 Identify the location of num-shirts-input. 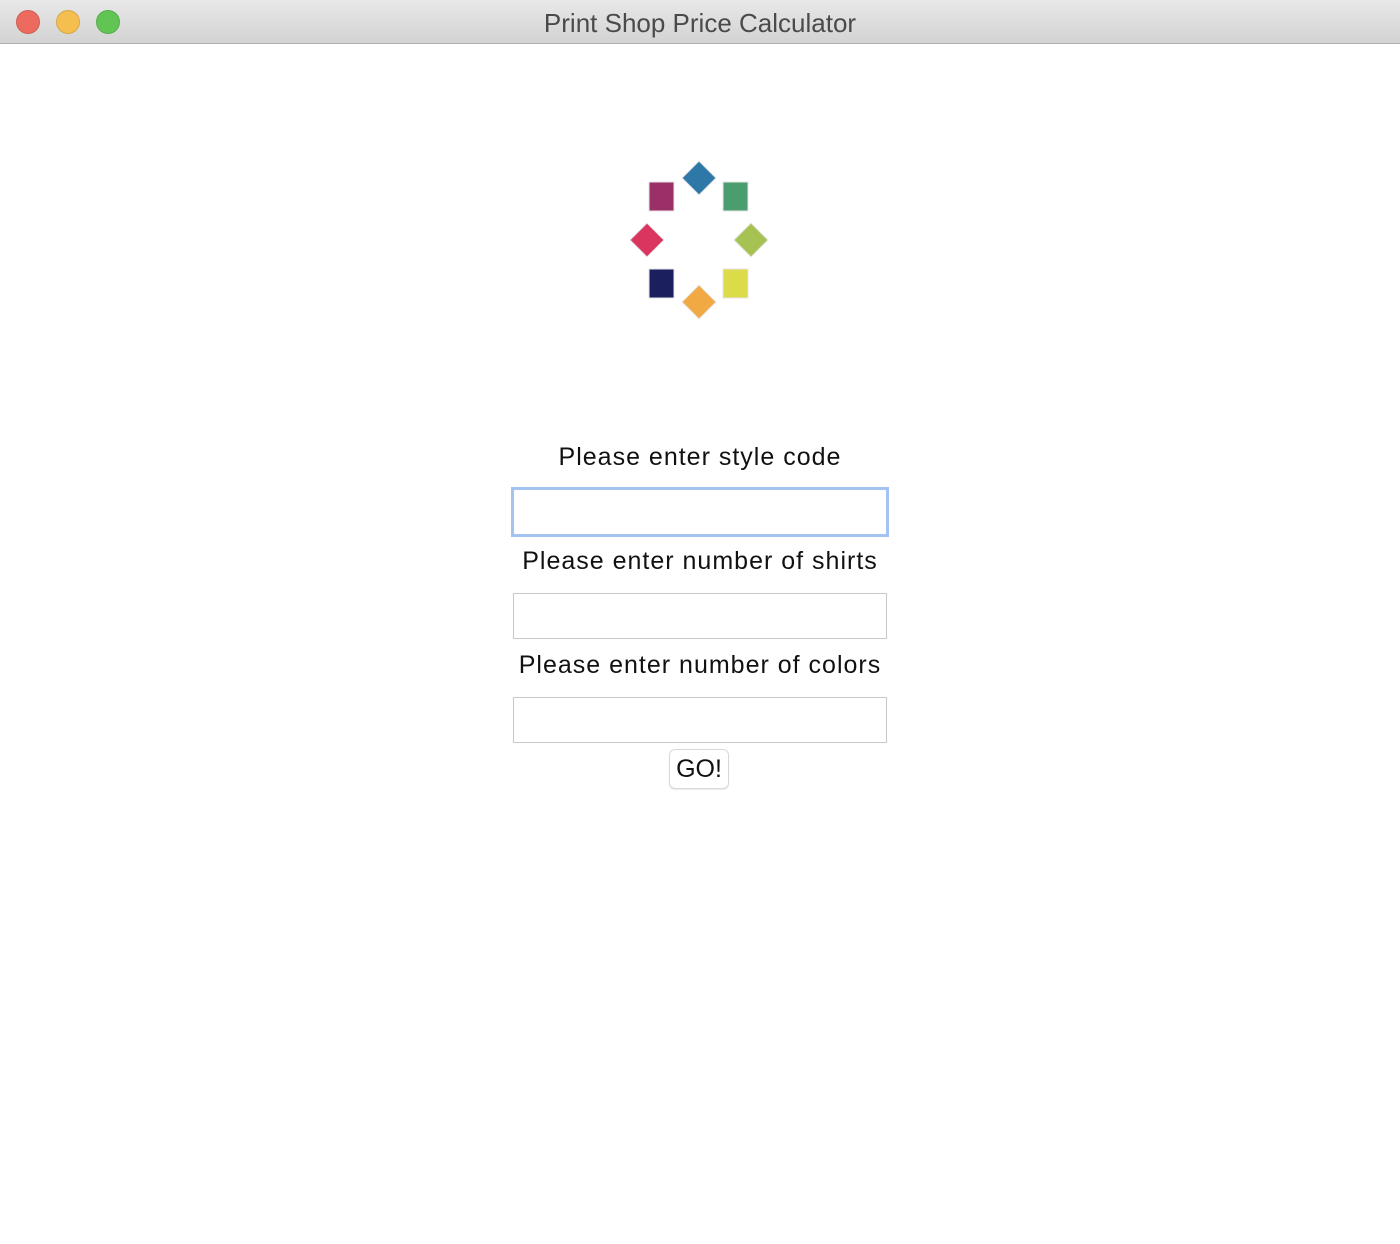
(700, 616).